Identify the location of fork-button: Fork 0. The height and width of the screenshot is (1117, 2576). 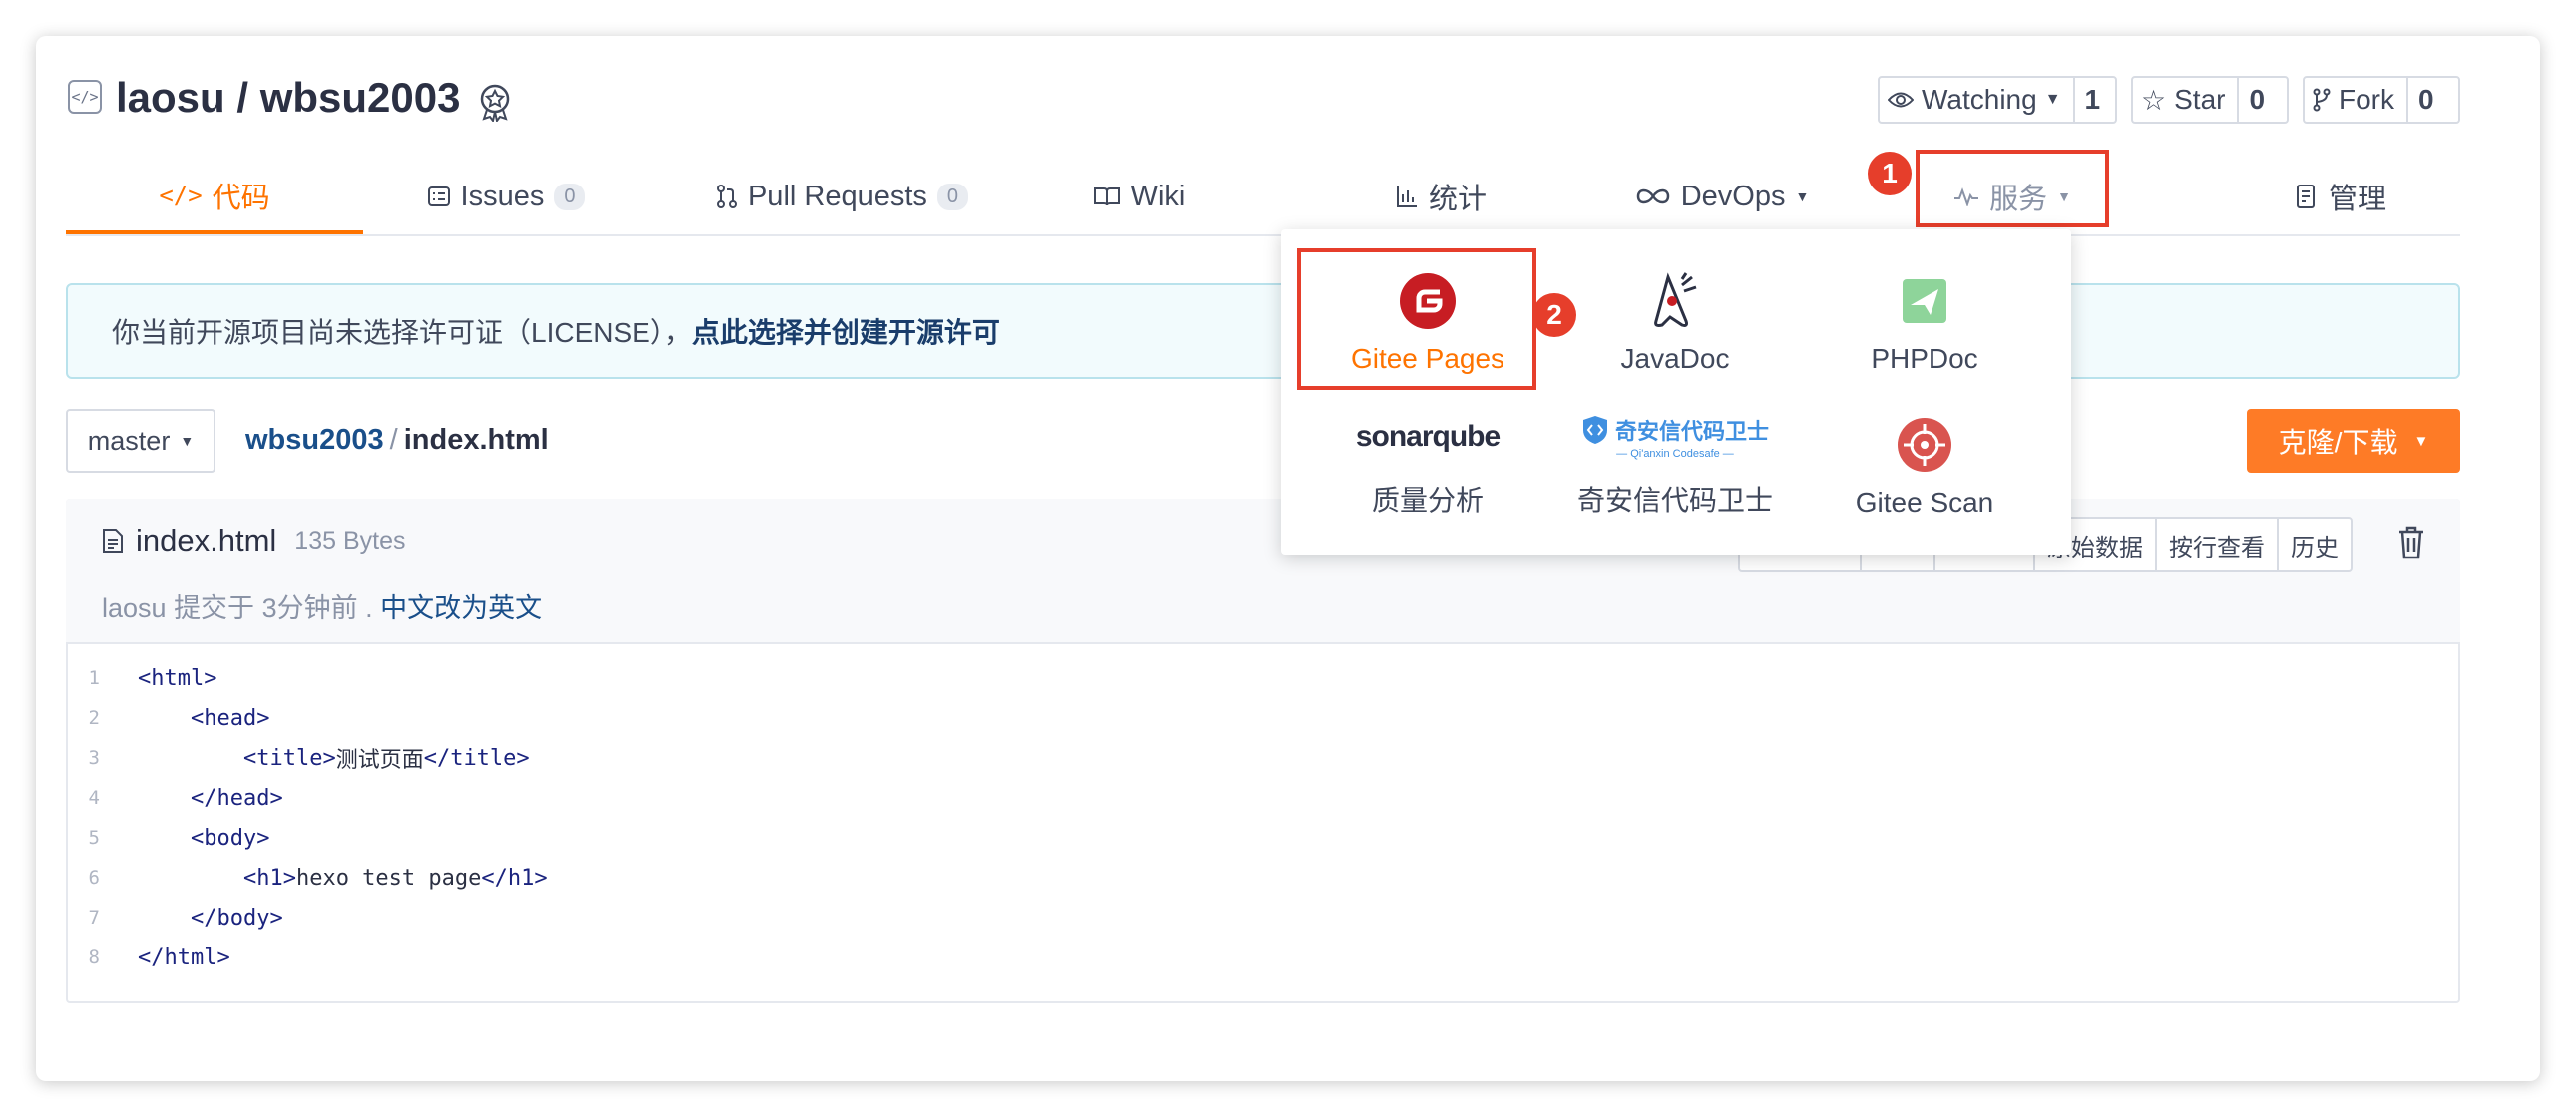
(2381, 100).